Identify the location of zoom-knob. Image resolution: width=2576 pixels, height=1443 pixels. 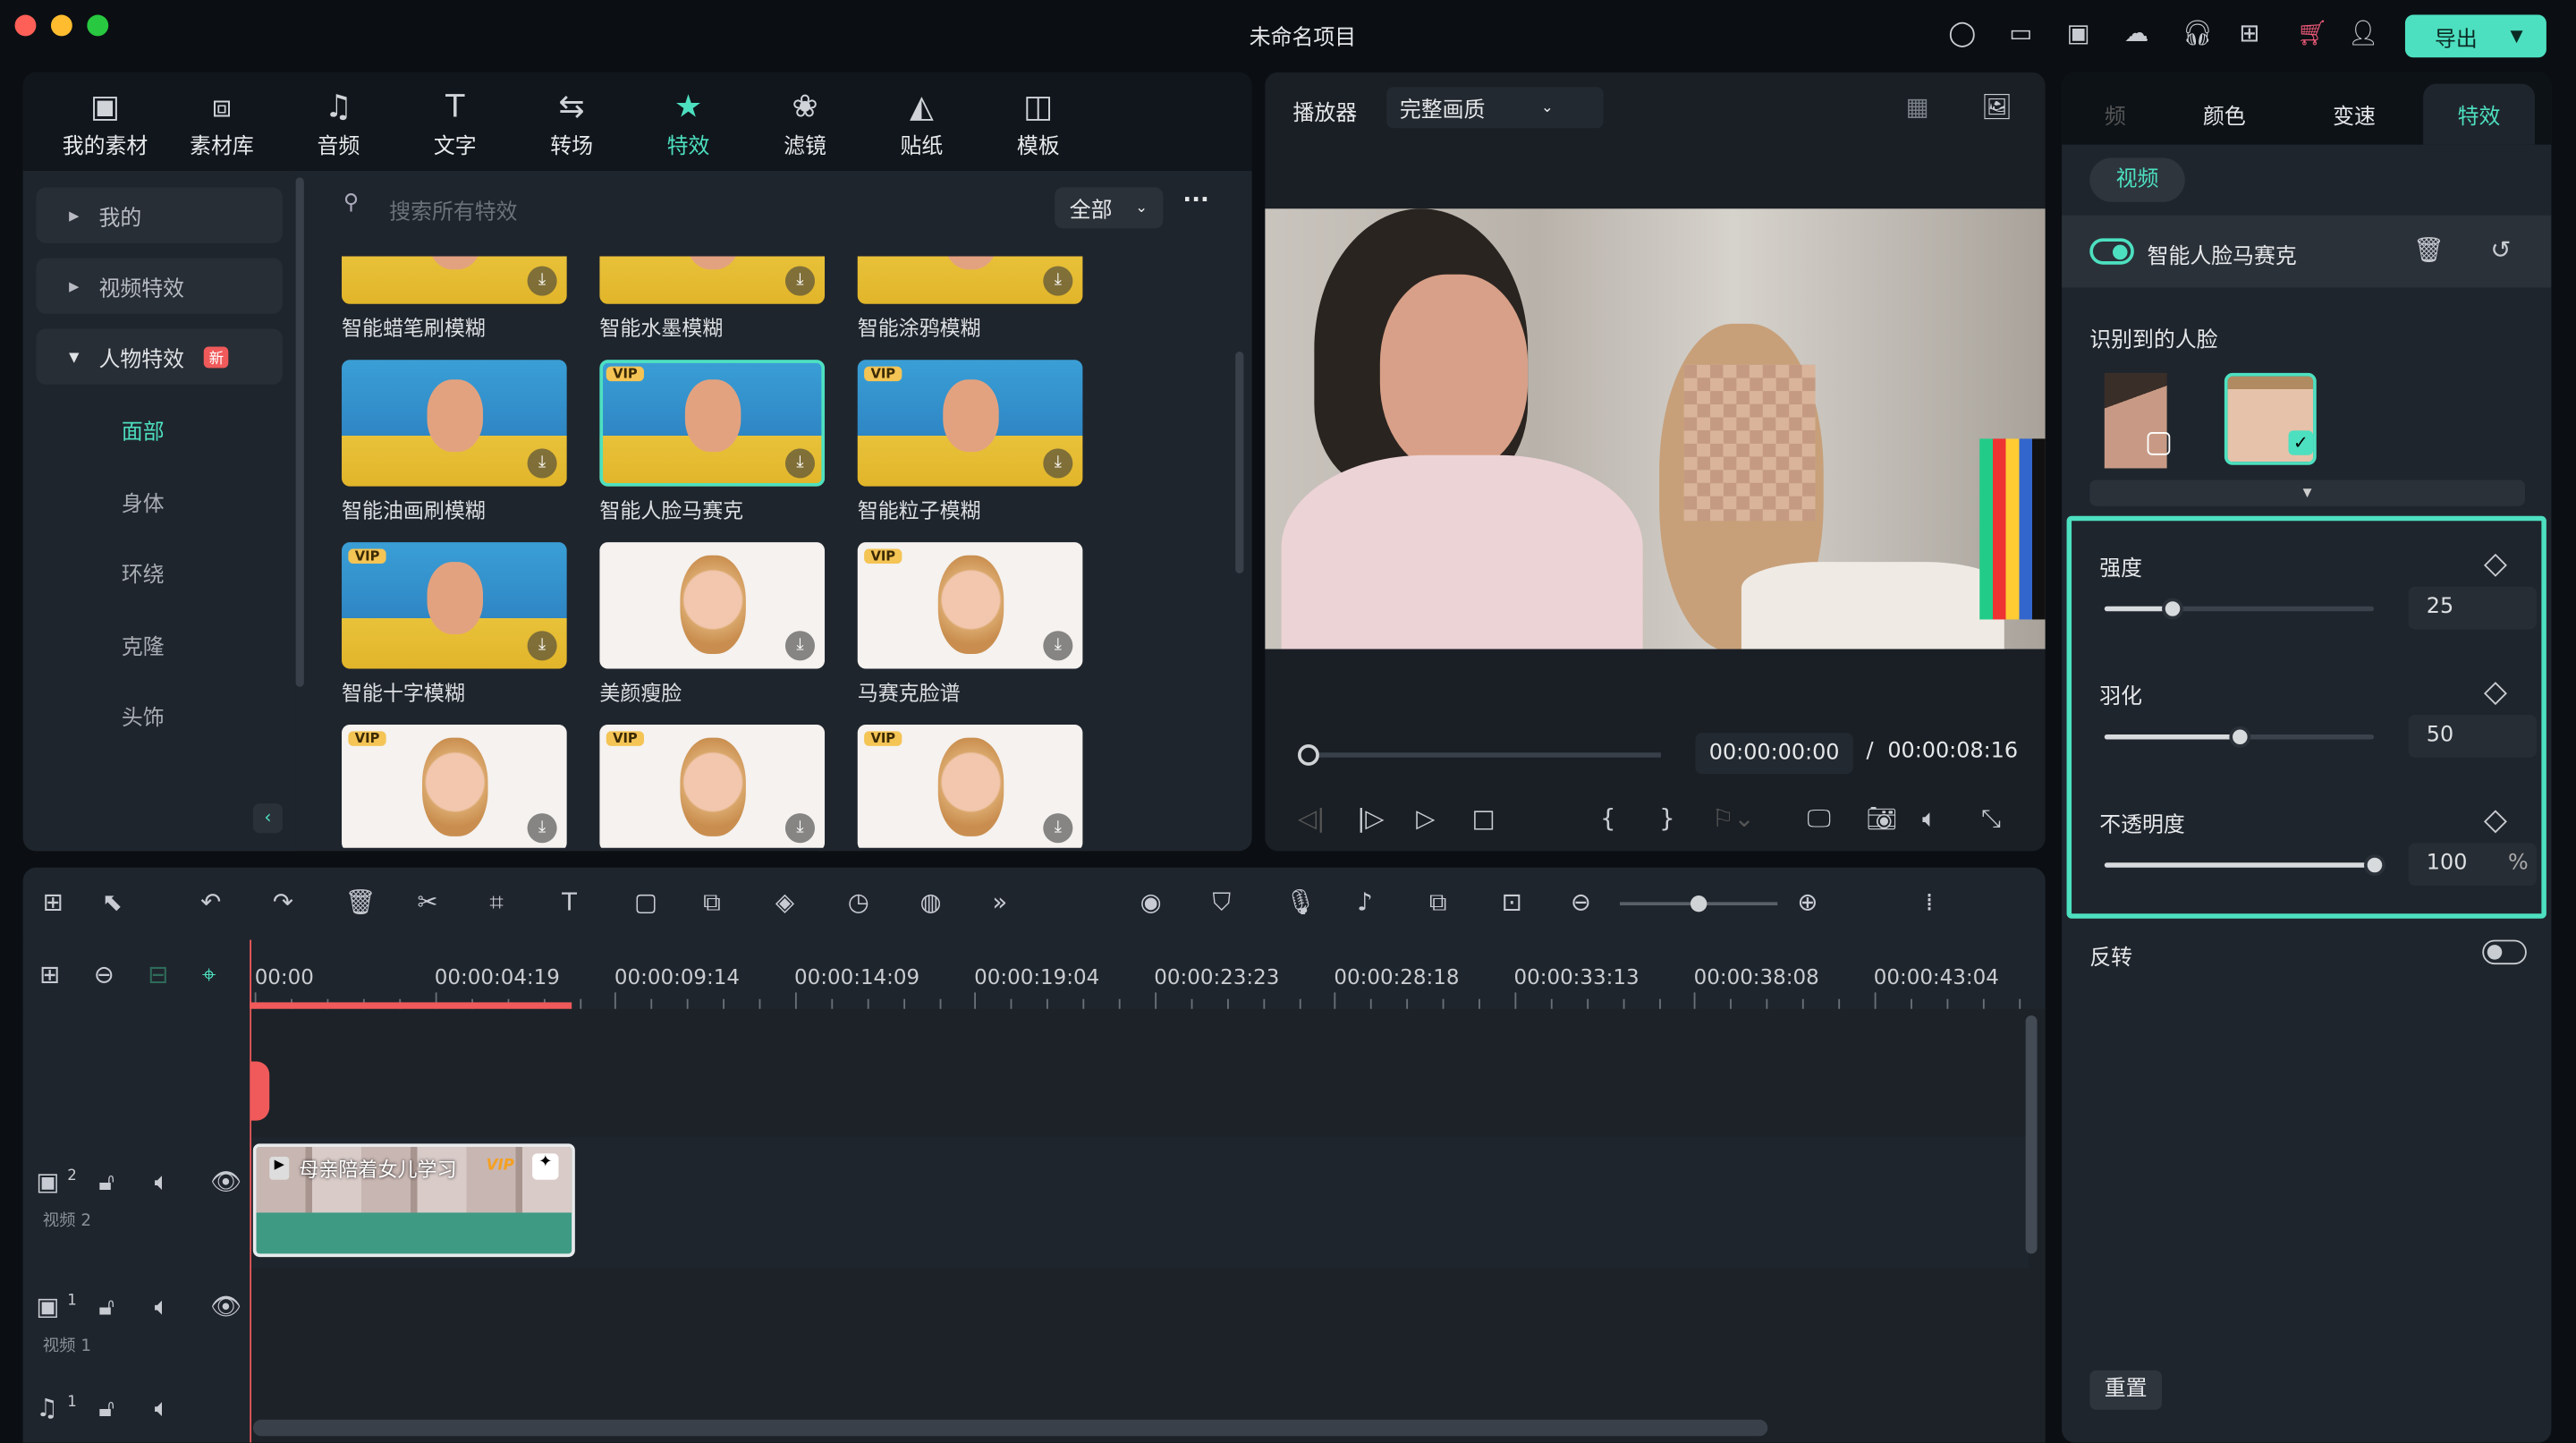
(1698, 904).